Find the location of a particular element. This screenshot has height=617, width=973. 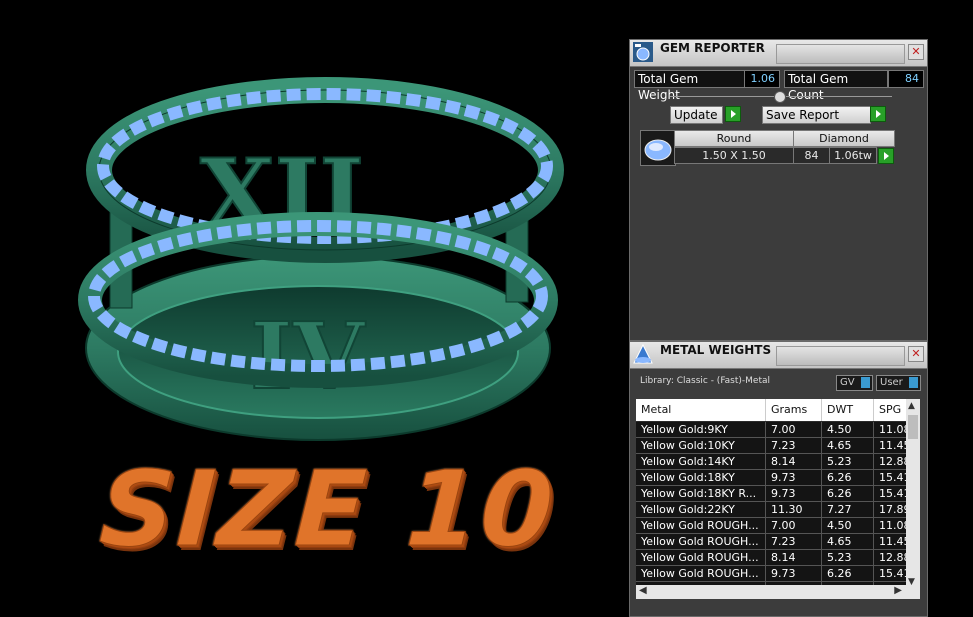

gv-toggle: GV is located at coordinates (854, 383).